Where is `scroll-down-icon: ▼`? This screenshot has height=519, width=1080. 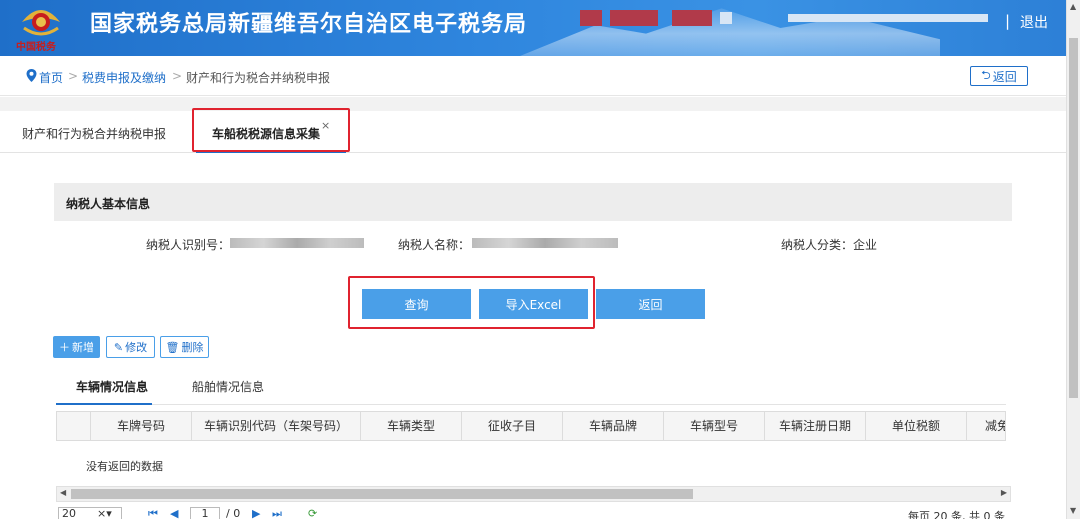 scroll-down-icon: ▼ is located at coordinates (1073, 510).